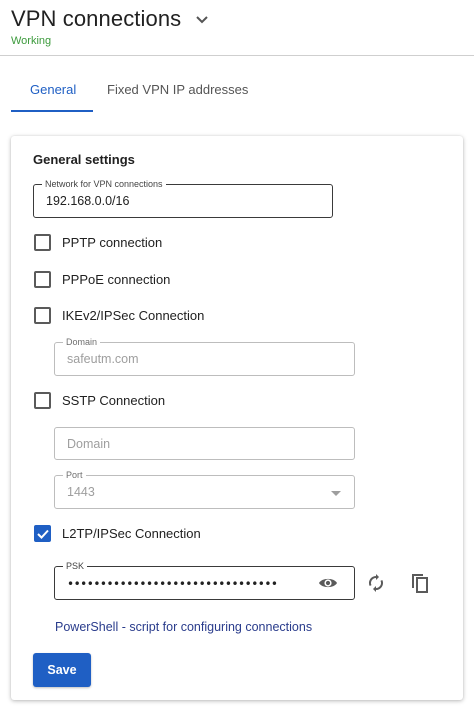  What do you see at coordinates (172, 584) in the screenshot?
I see `psk-value: ••••••••••••••••••••••••••••••••` at bounding box center [172, 584].